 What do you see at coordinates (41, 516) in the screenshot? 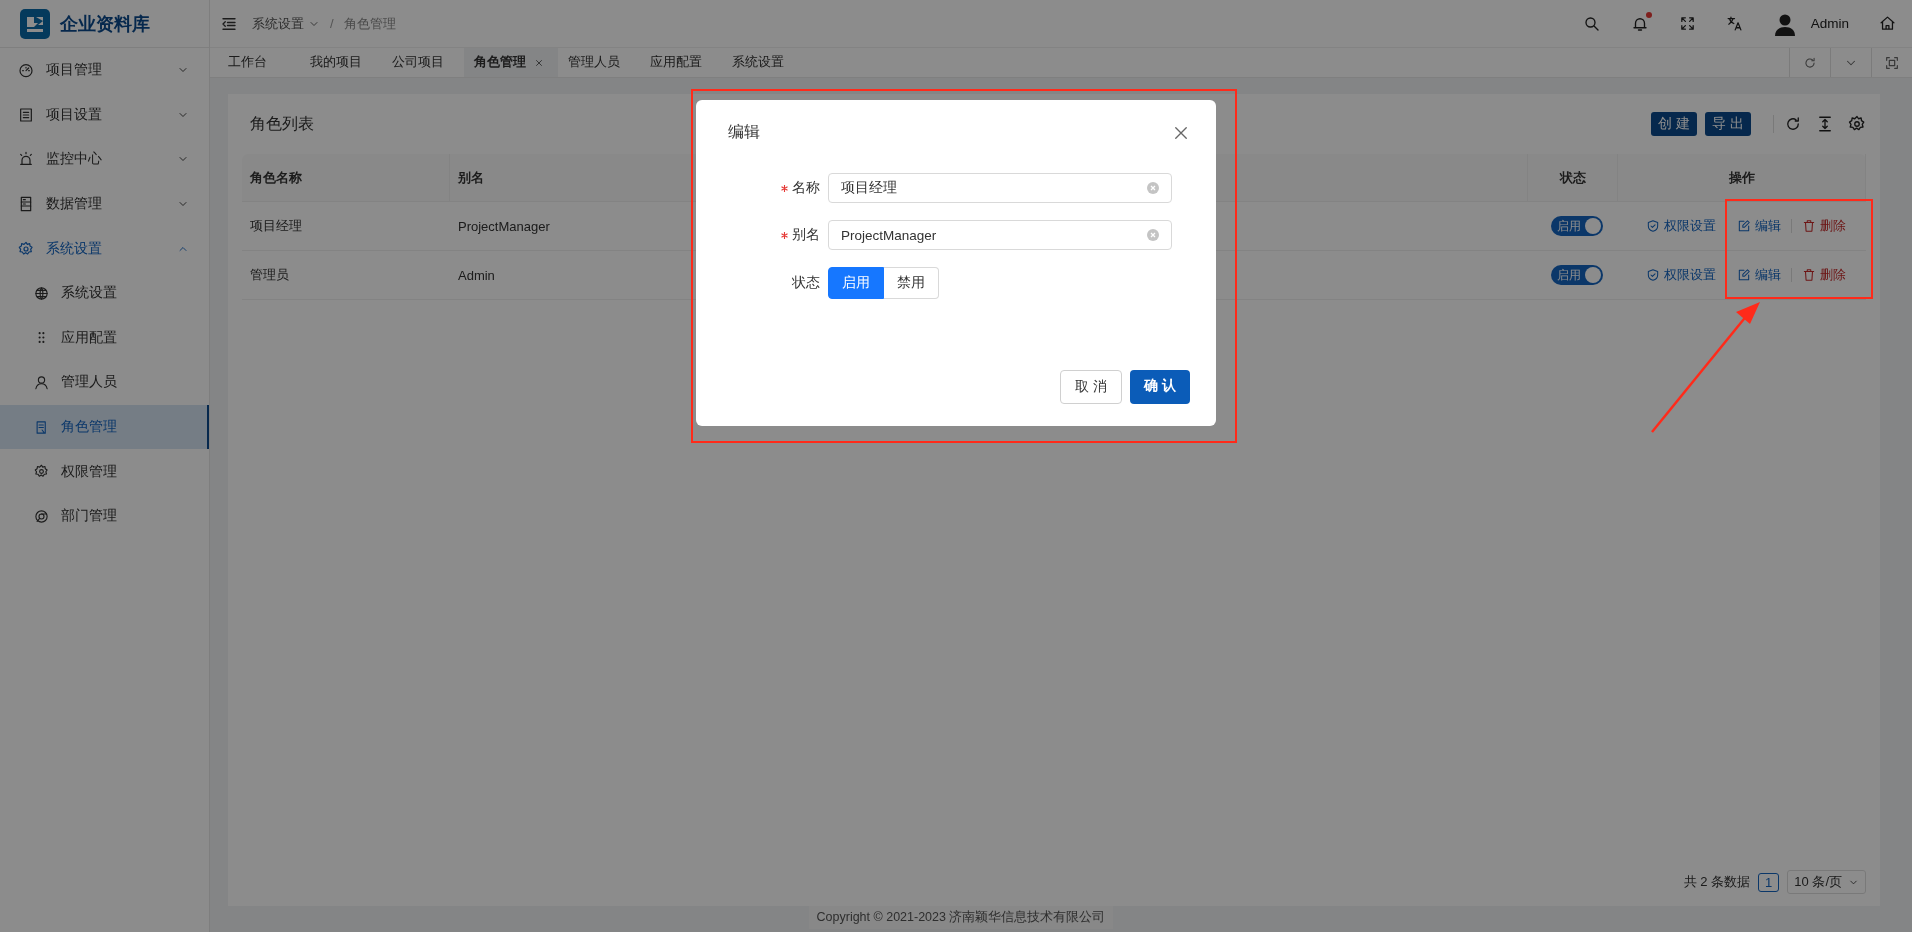
I see `circle-icon` at bounding box center [41, 516].